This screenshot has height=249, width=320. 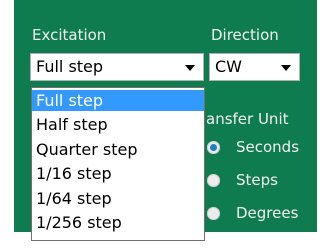 What do you see at coordinates (245, 35) in the screenshot?
I see `direction-heading: Direction` at bounding box center [245, 35].